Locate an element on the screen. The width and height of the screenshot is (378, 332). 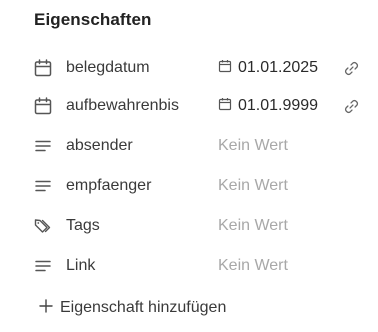
panel-title: Eigenschaften is located at coordinates (93, 19).